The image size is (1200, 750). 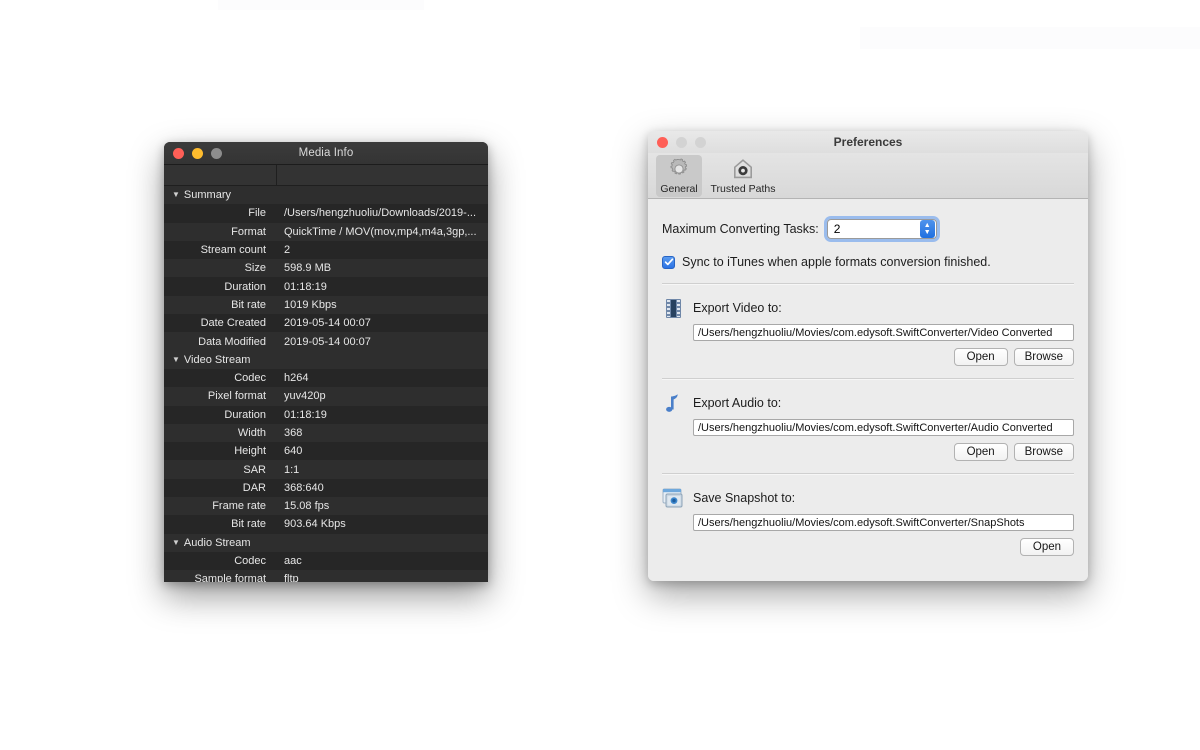 I want to click on export-audio-browse-button: Browse, so click(x=1043, y=452).